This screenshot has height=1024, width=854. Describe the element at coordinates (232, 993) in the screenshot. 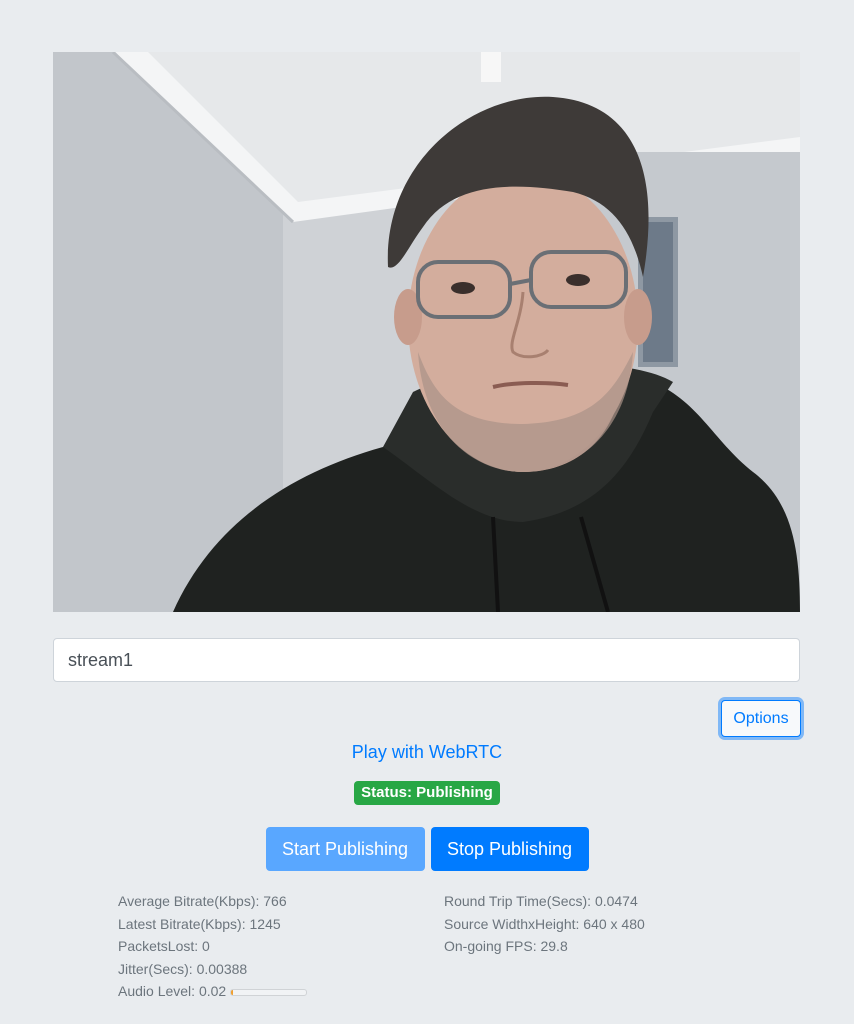

I see `audio-level-meter-fill` at that location.